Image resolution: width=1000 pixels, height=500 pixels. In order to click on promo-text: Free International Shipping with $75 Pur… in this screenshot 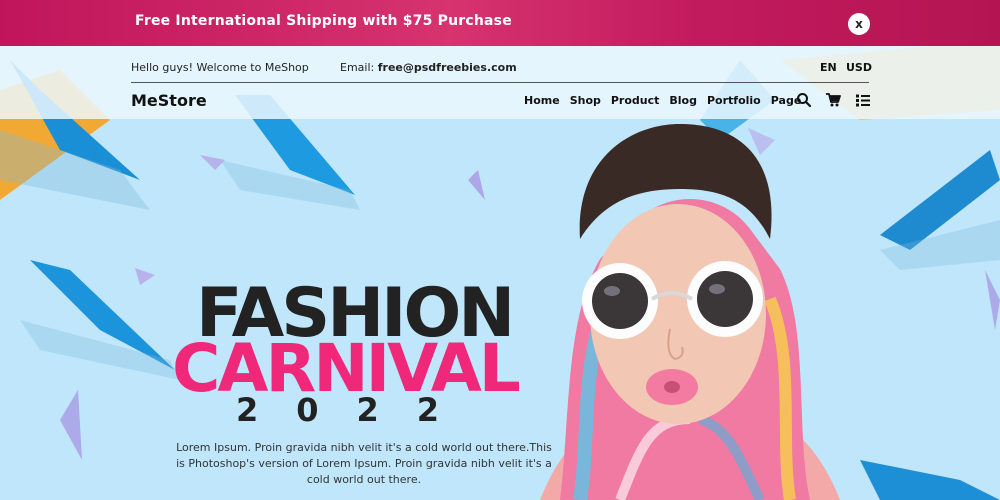, I will do `click(323, 21)`.